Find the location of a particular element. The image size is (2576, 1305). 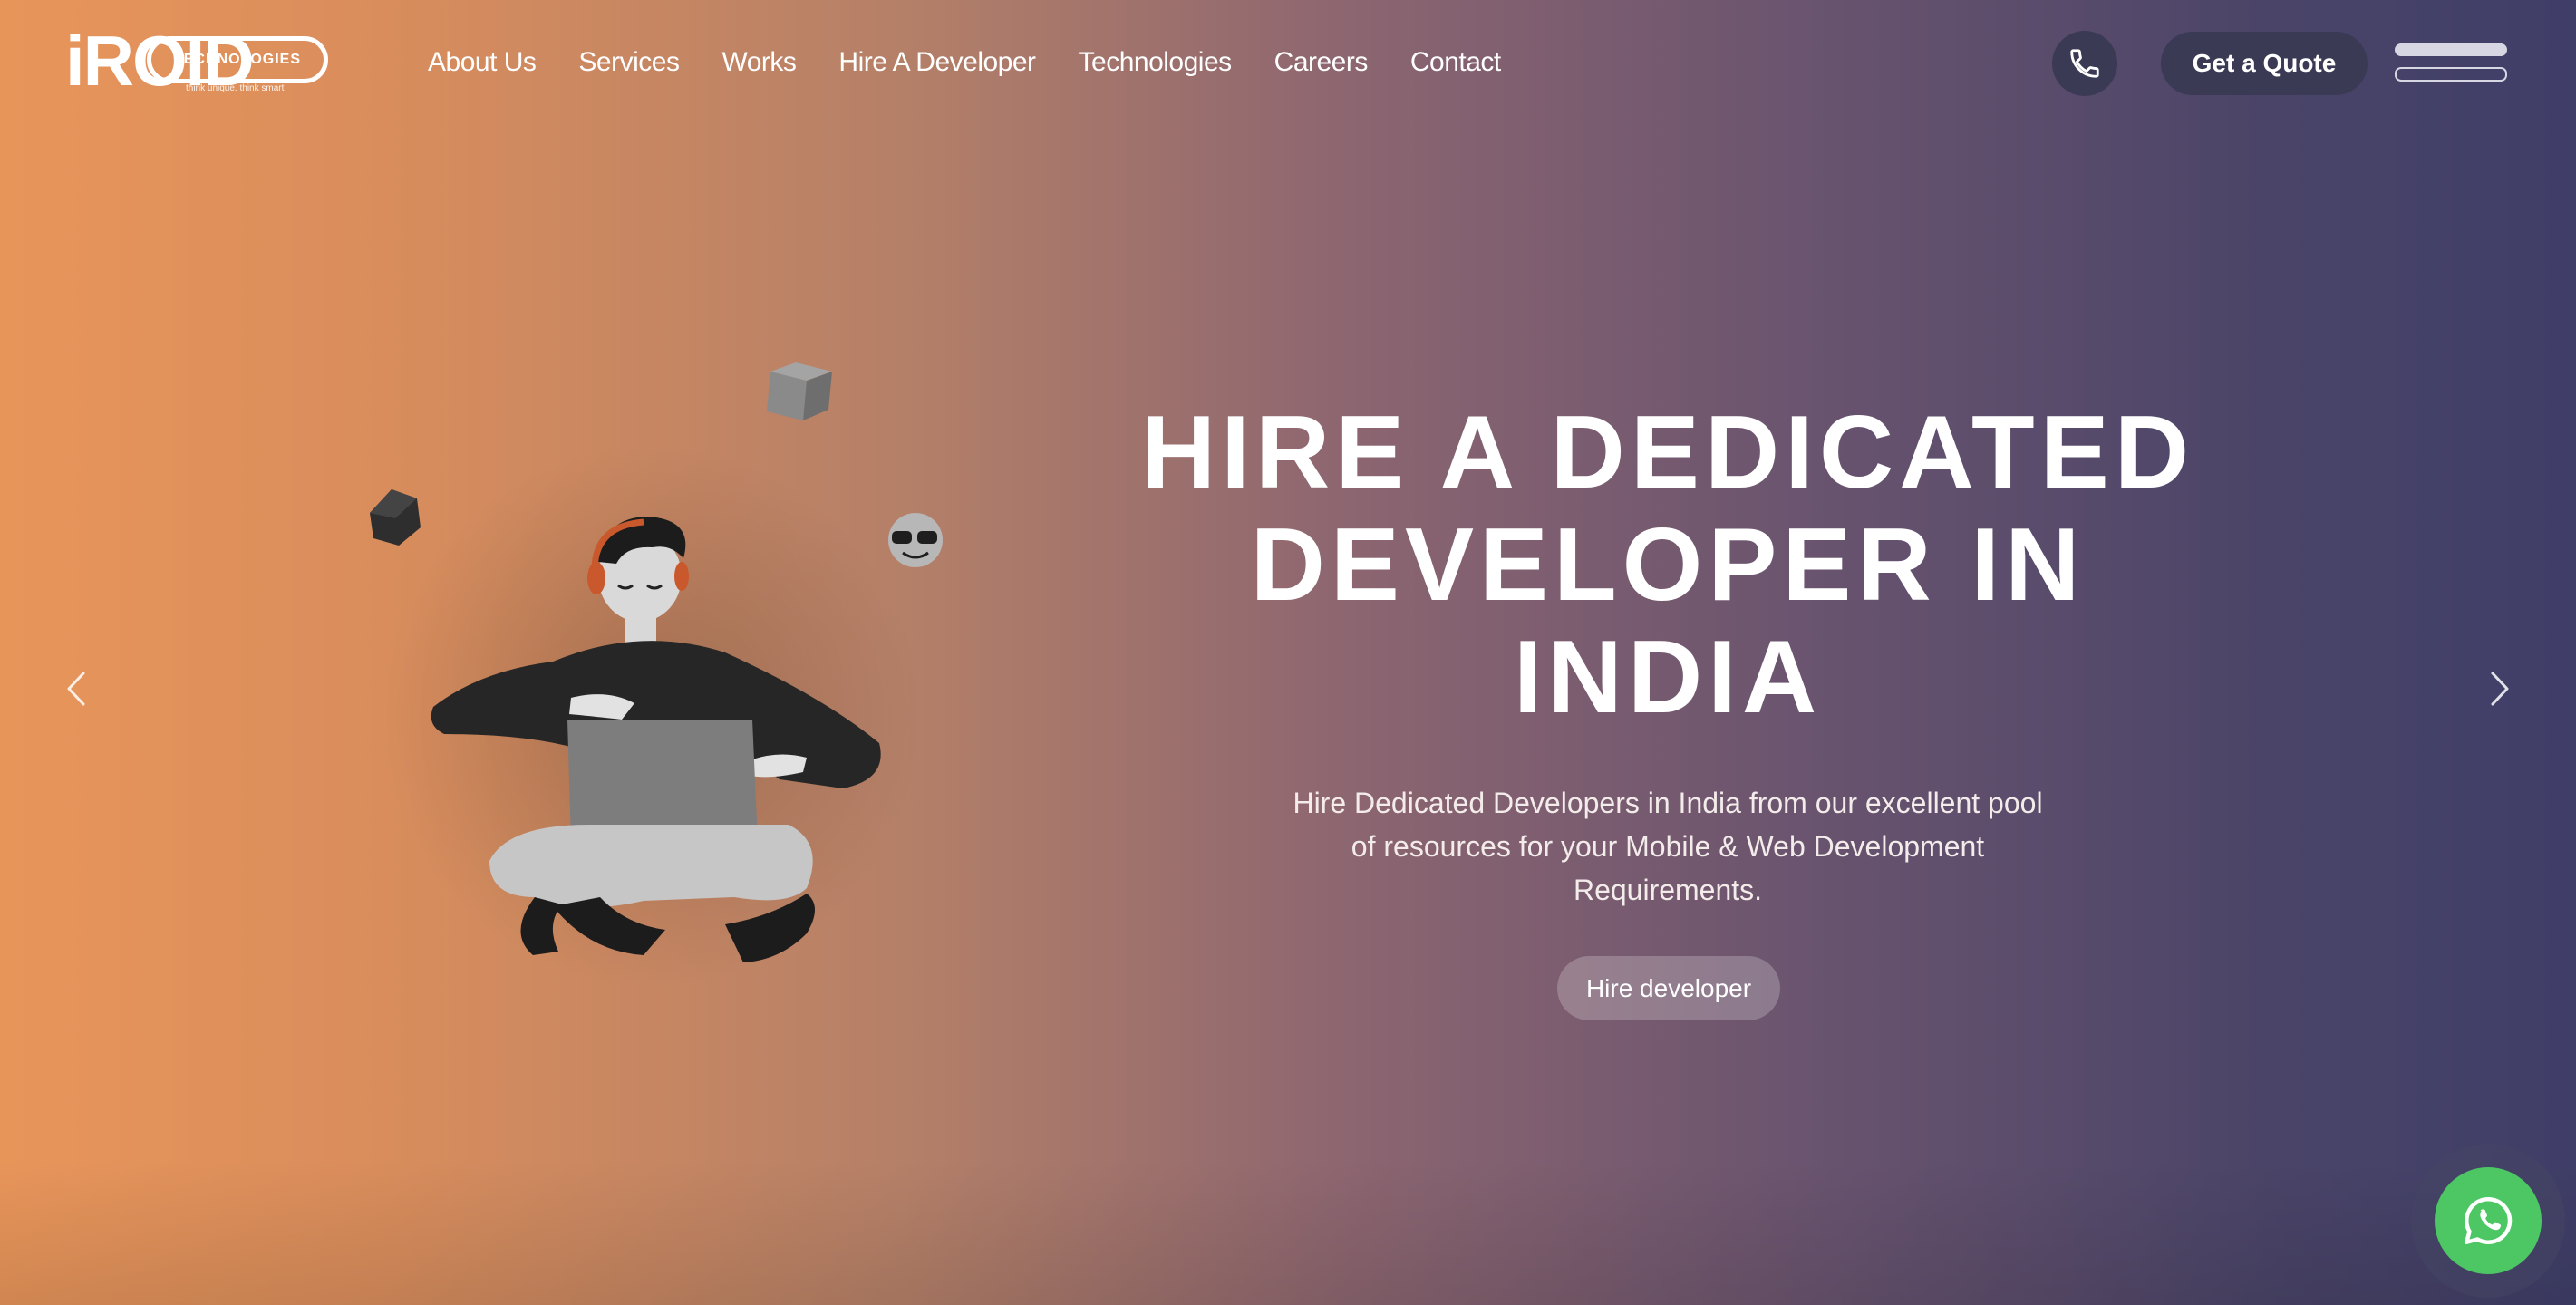

sunglasses-emoji is located at coordinates (915, 540).